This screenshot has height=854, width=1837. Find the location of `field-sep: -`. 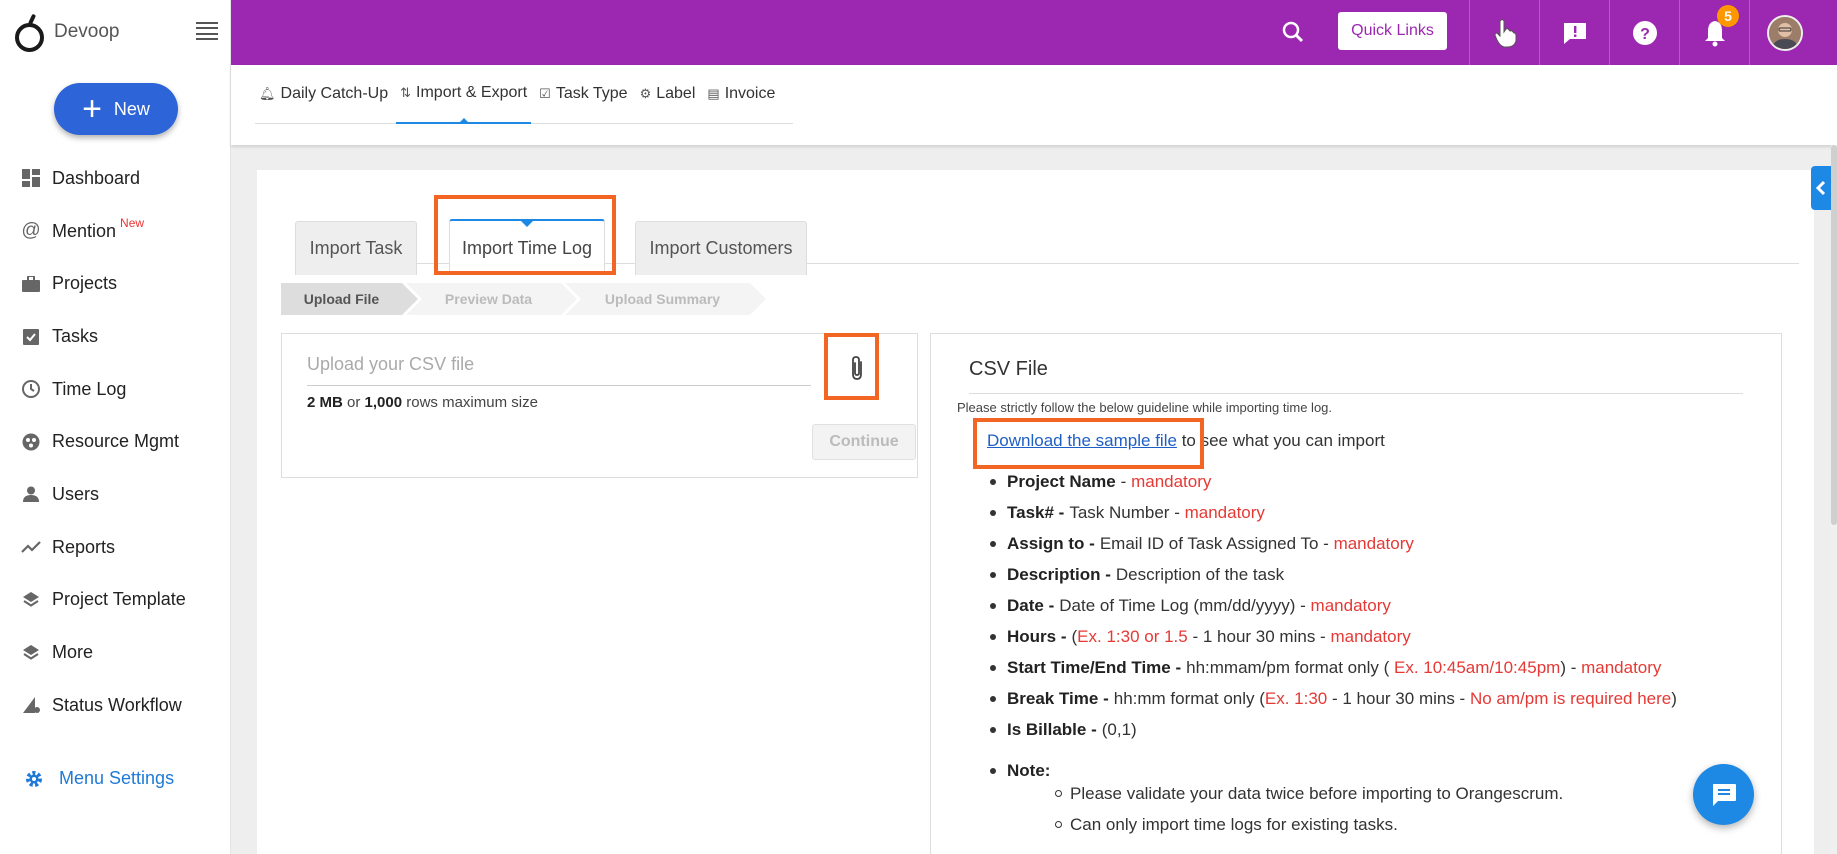

field-sep: - is located at coordinates (1123, 481).